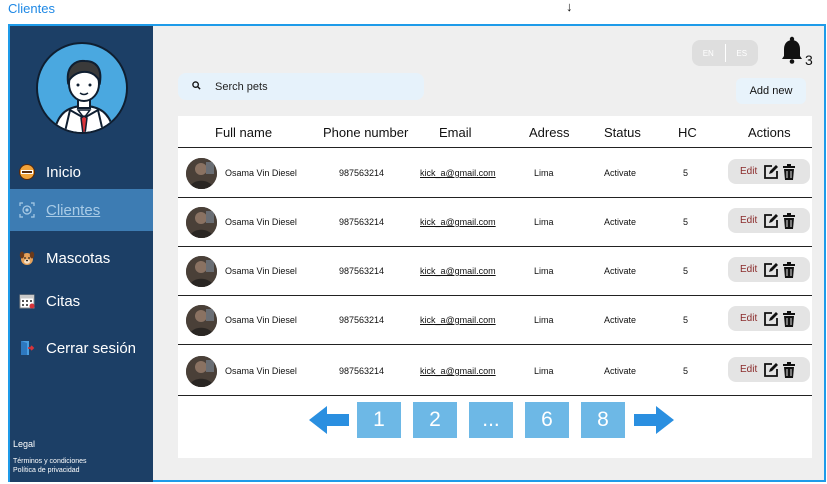  I want to click on privacy-link: Política de privacidad, so click(50, 470).